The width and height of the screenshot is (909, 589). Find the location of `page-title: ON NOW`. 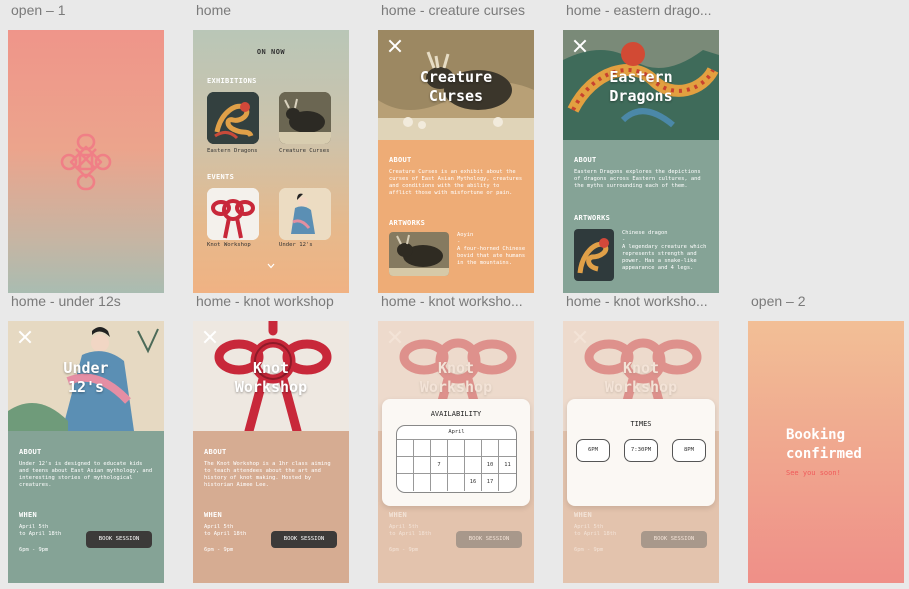

page-title: ON NOW is located at coordinates (271, 52).